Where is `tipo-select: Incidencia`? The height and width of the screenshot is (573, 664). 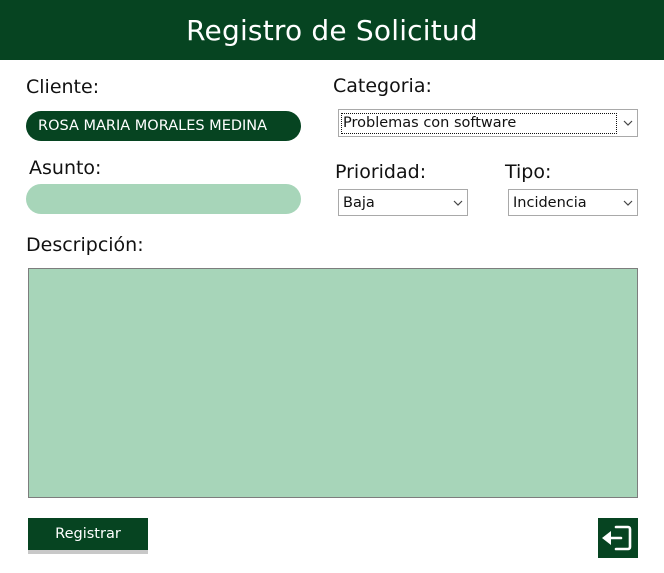
tipo-select: Incidencia is located at coordinates (573, 202).